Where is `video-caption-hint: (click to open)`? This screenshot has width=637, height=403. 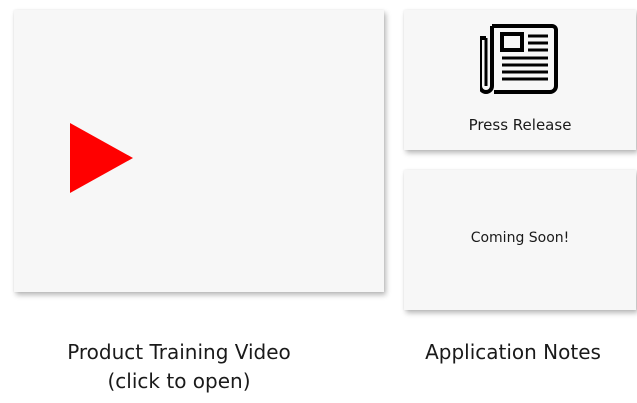
video-caption-hint: (click to open) is located at coordinates (179, 381).